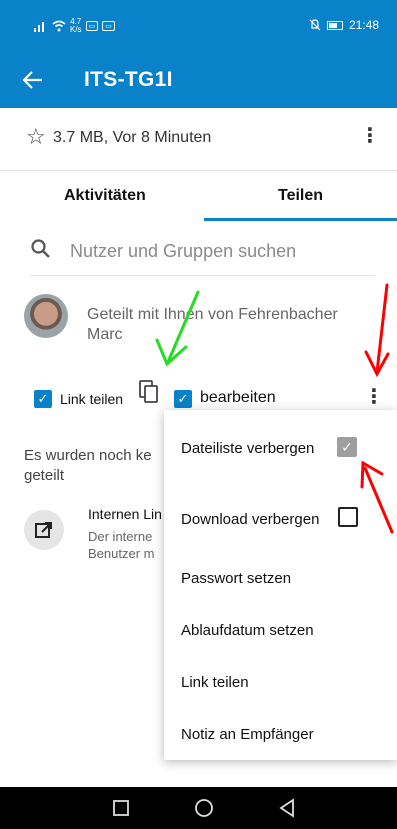 This screenshot has height=829, width=397. I want to click on home-icon, so click(204, 808).